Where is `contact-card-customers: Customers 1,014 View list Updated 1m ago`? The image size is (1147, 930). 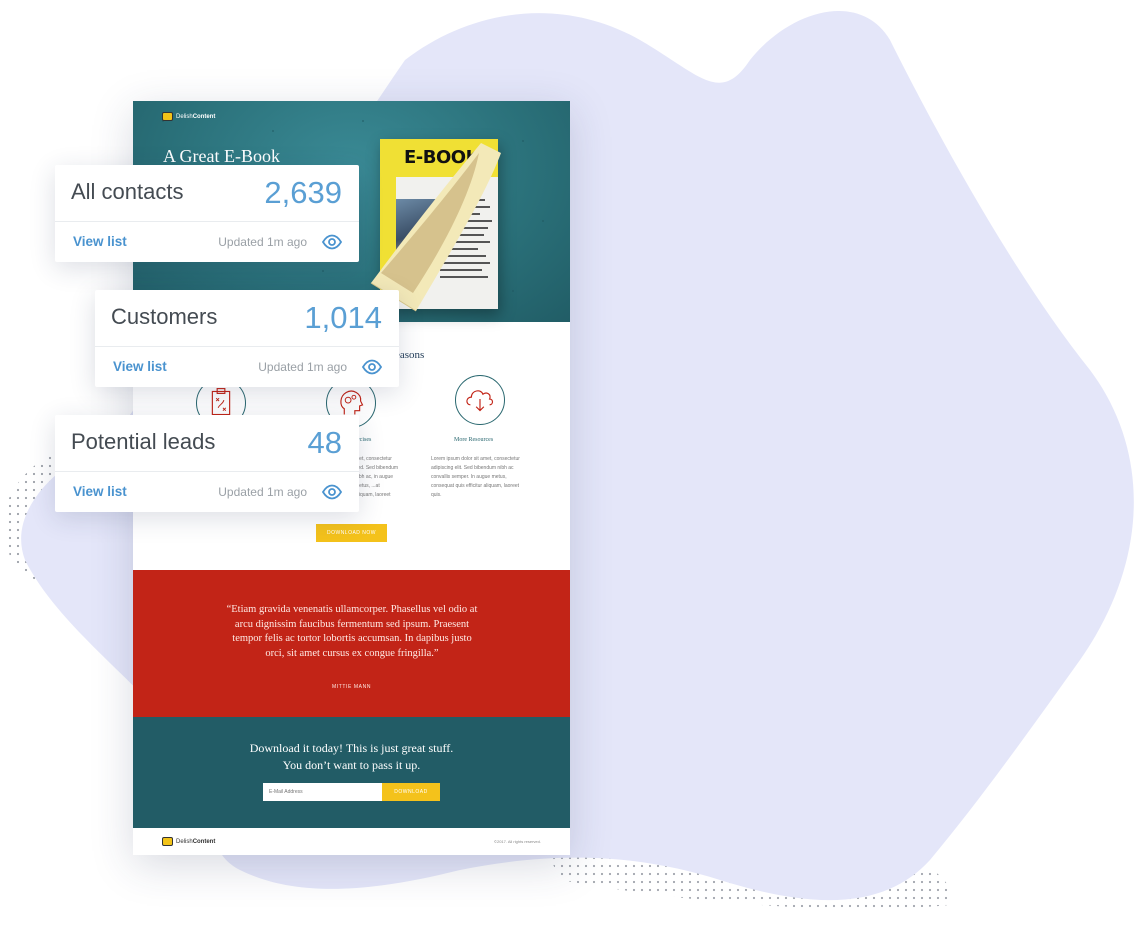 contact-card-customers: Customers 1,014 View list Updated 1m ago is located at coordinates (247, 338).